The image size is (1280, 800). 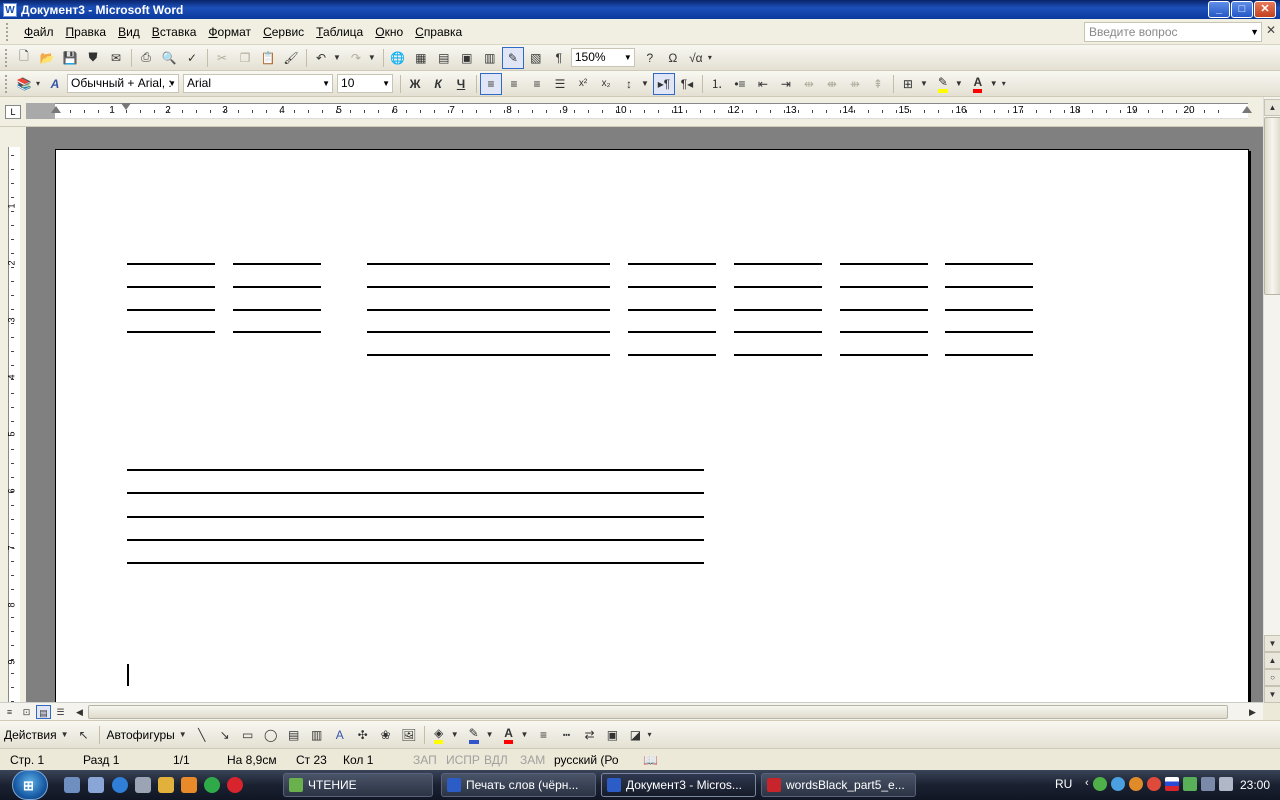 I want to click on line-spacing-dropdown-icon: ▼, so click(x=645, y=83).